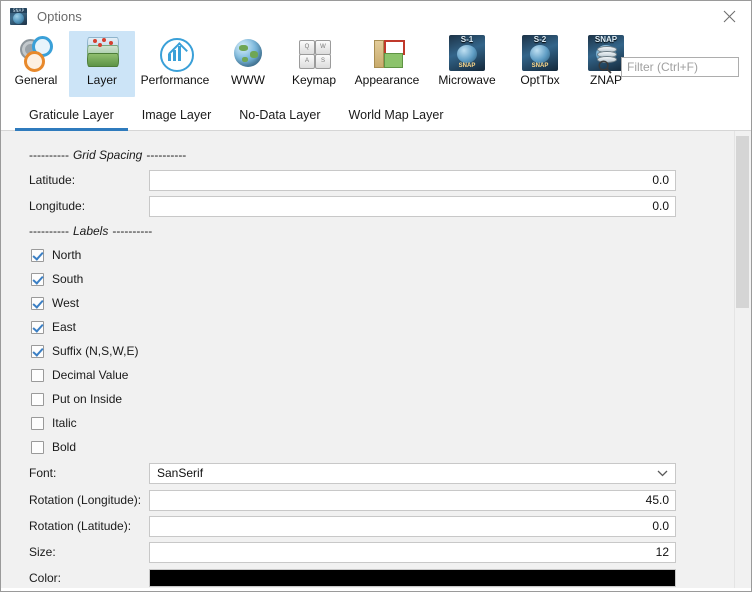 The image size is (752, 592). Describe the element at coordinates (412, 473) in the screenshot. I see `font-select: SanSerif` at that location.